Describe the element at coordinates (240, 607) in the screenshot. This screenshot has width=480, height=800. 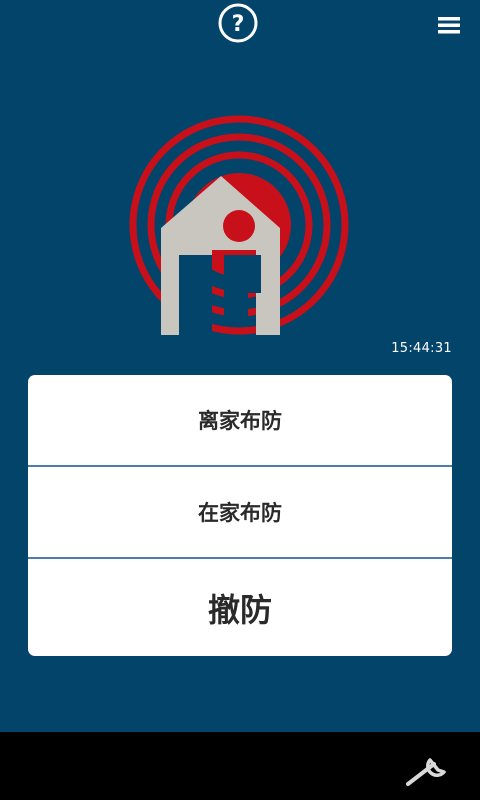
I see `disarm-button: 撤防` at that location.